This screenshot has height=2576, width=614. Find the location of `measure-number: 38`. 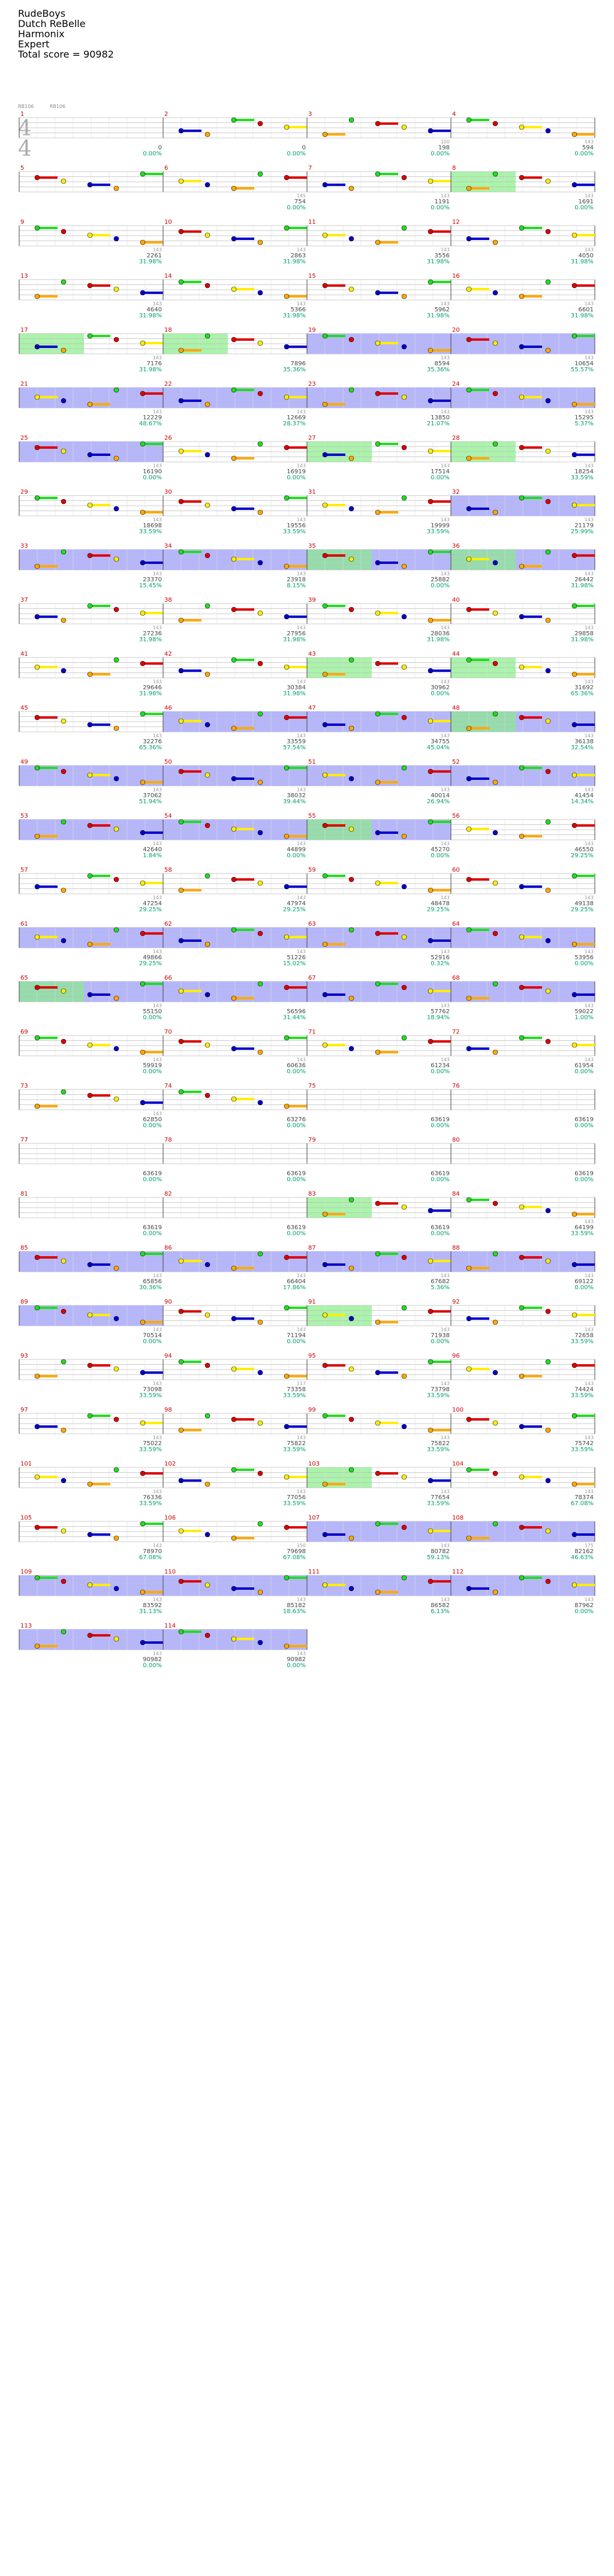

measure-number: 38 is located at coordinates (168, 600).